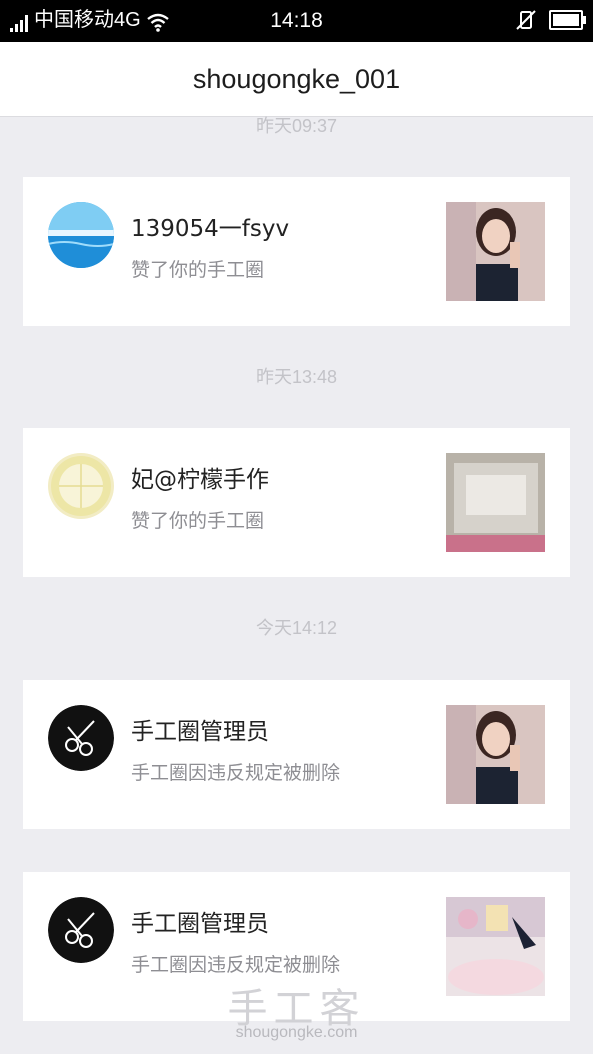  Describe the element at coordinates (296, 628) in the screenshot. I see `time-label: 今天14:12` at that location.